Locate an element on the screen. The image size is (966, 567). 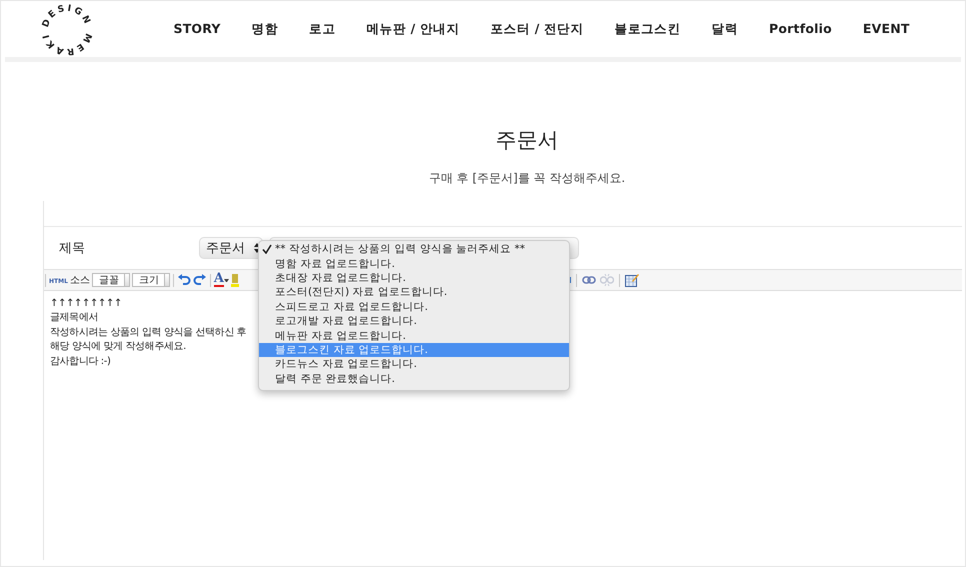
nav-link: 로고 is located at coordinates (322, 29).